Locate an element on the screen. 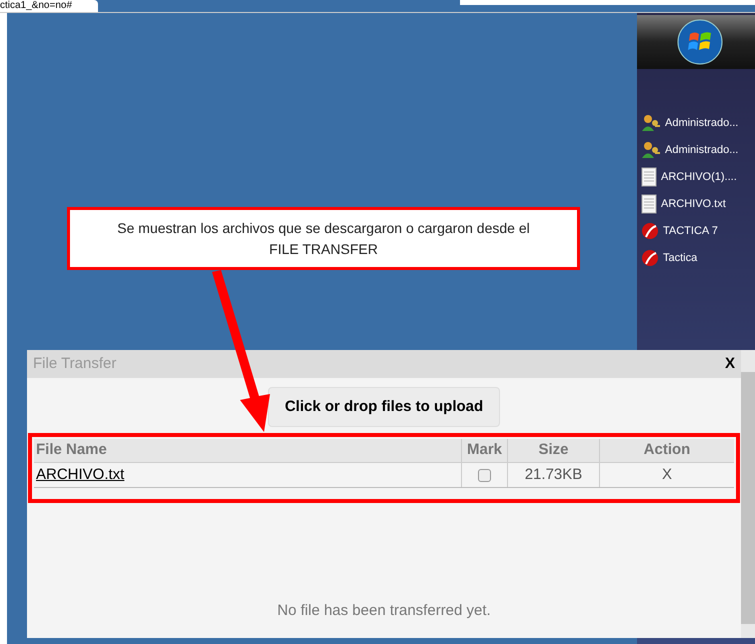 The image size is (755, 644). browser-tab: ctica1_&no=no# is located at coordinates (49, 6).